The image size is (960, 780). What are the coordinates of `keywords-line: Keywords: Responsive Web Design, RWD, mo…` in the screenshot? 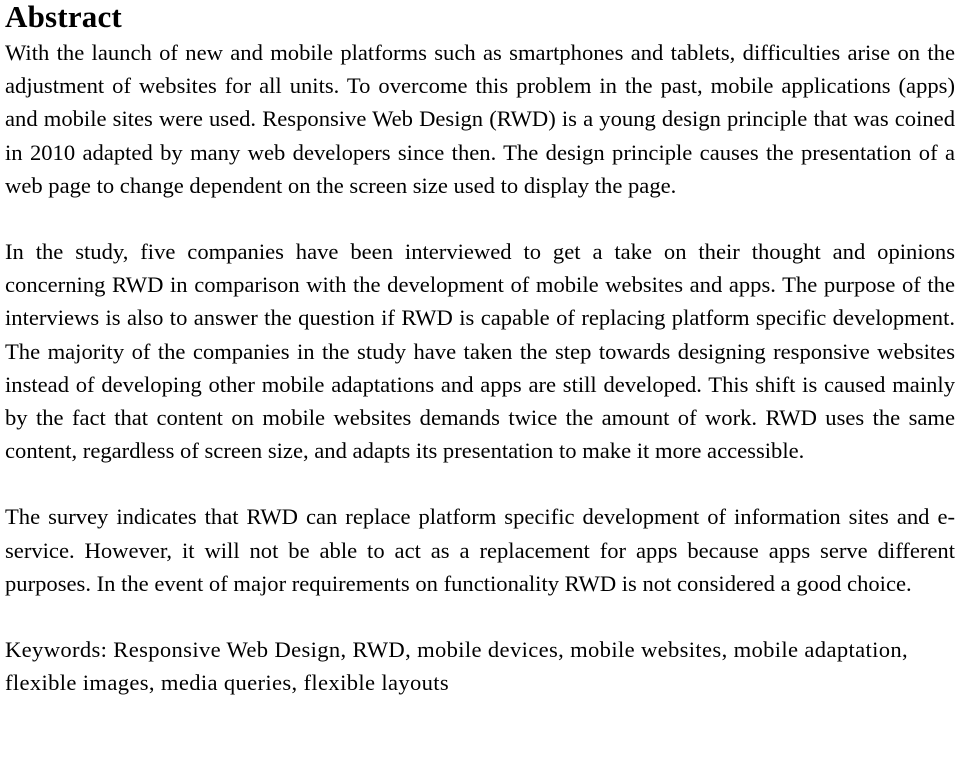 It's located at (457, 666).